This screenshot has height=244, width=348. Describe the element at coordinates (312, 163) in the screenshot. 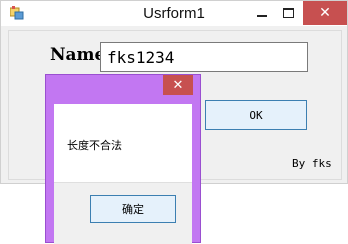

I see `author-label: By fks` at that location.